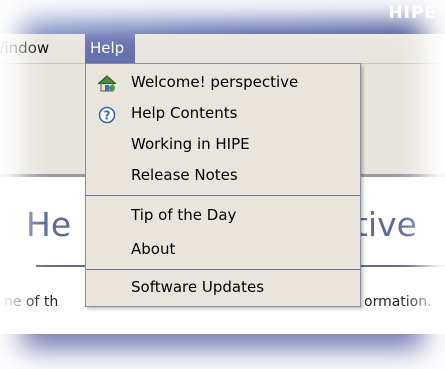 The image size is (445, 369). Describe the element at coordinates (215, 82) in the screenshot. I see `menu-item-label: Welcome! perspective` at that location.